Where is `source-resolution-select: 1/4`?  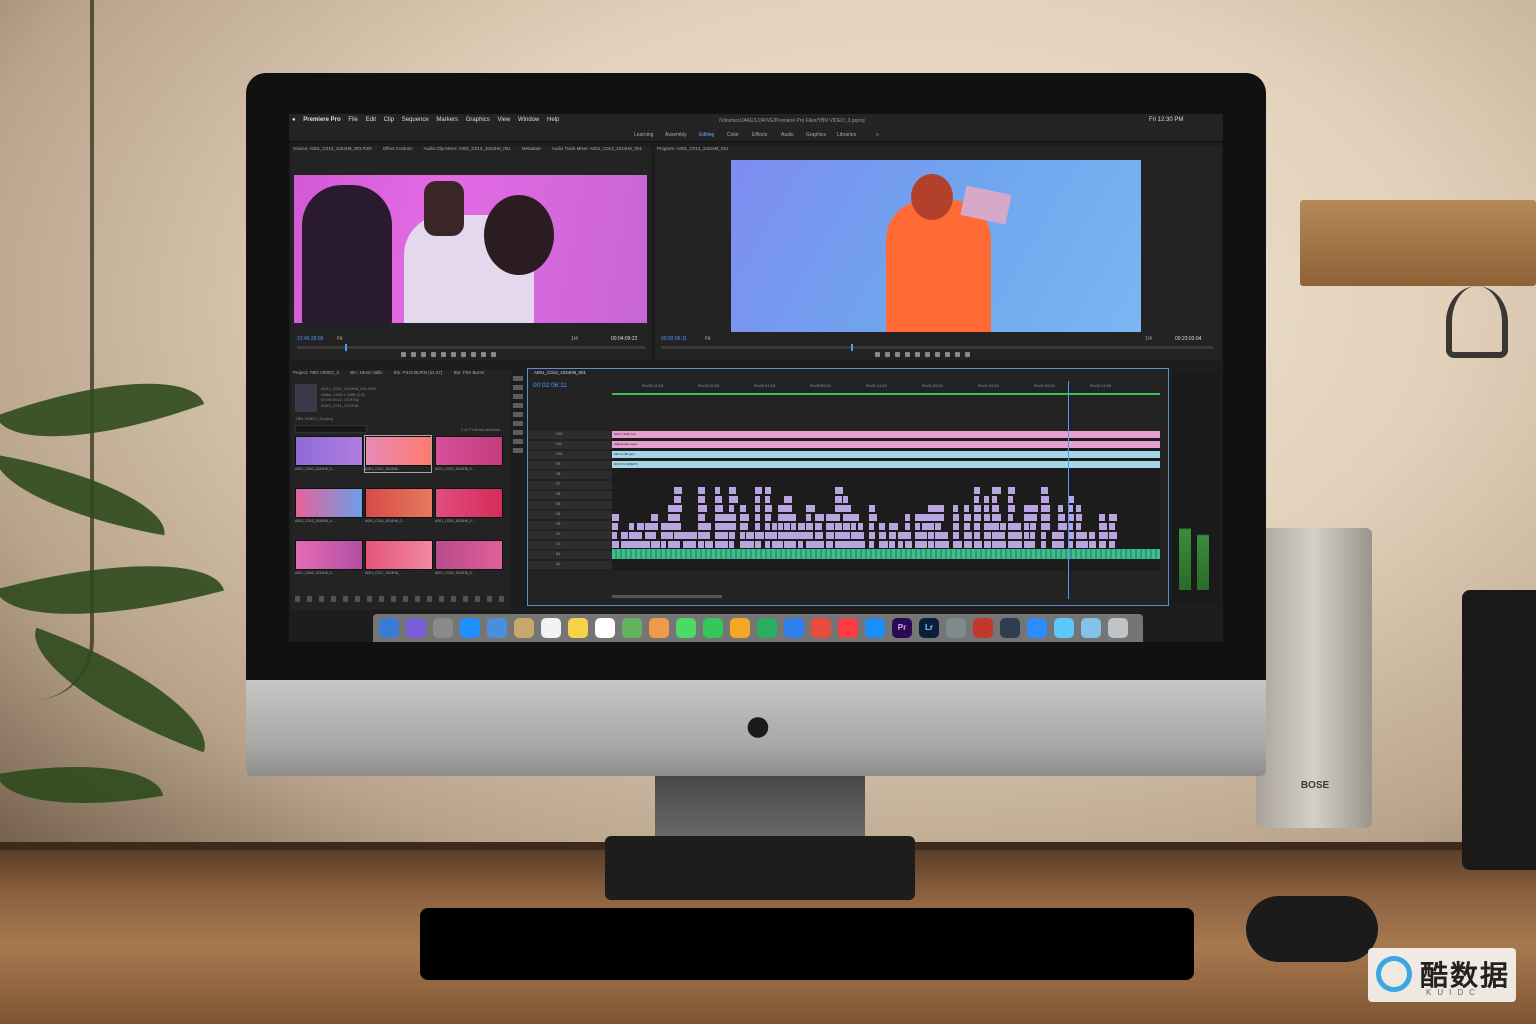
source-resolution-select: 1/4 is located at coordinates (574, 341).